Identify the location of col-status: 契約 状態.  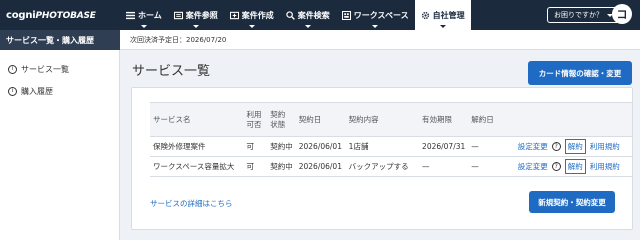
(281, 119).